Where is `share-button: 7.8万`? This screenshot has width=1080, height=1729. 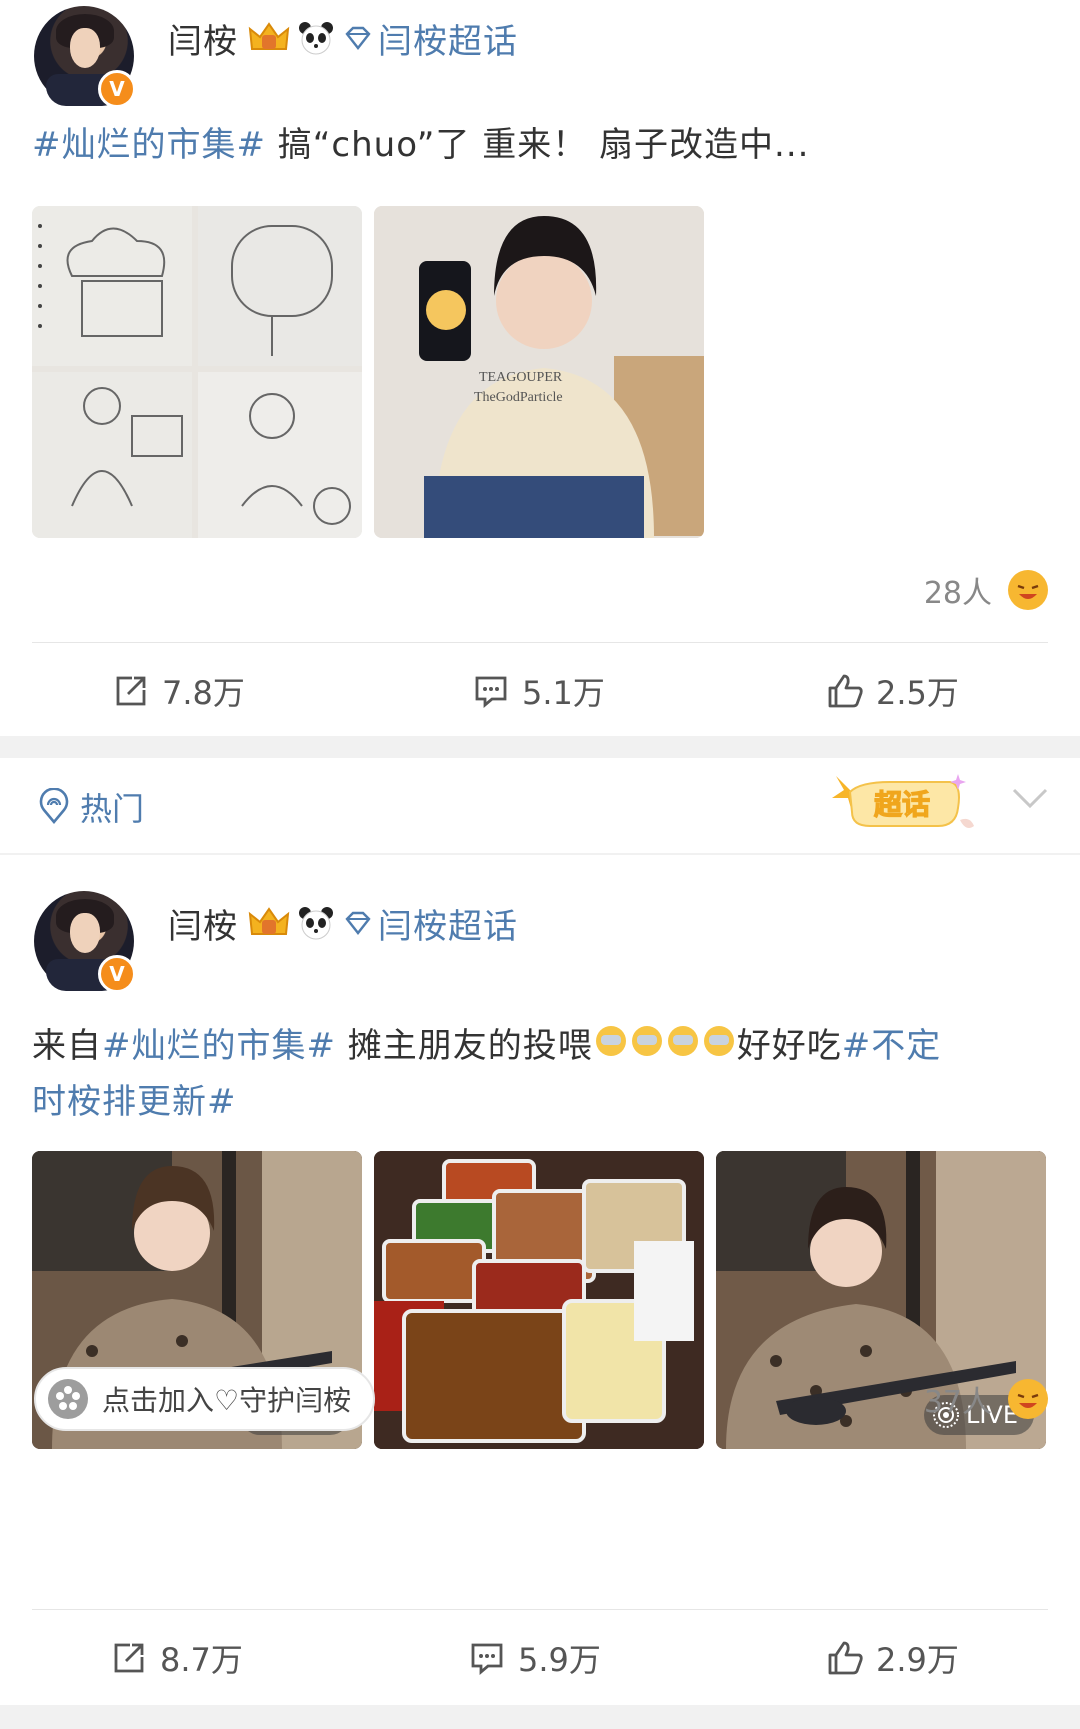 share-button: 7.8万 is located at coordinates (178, 691).